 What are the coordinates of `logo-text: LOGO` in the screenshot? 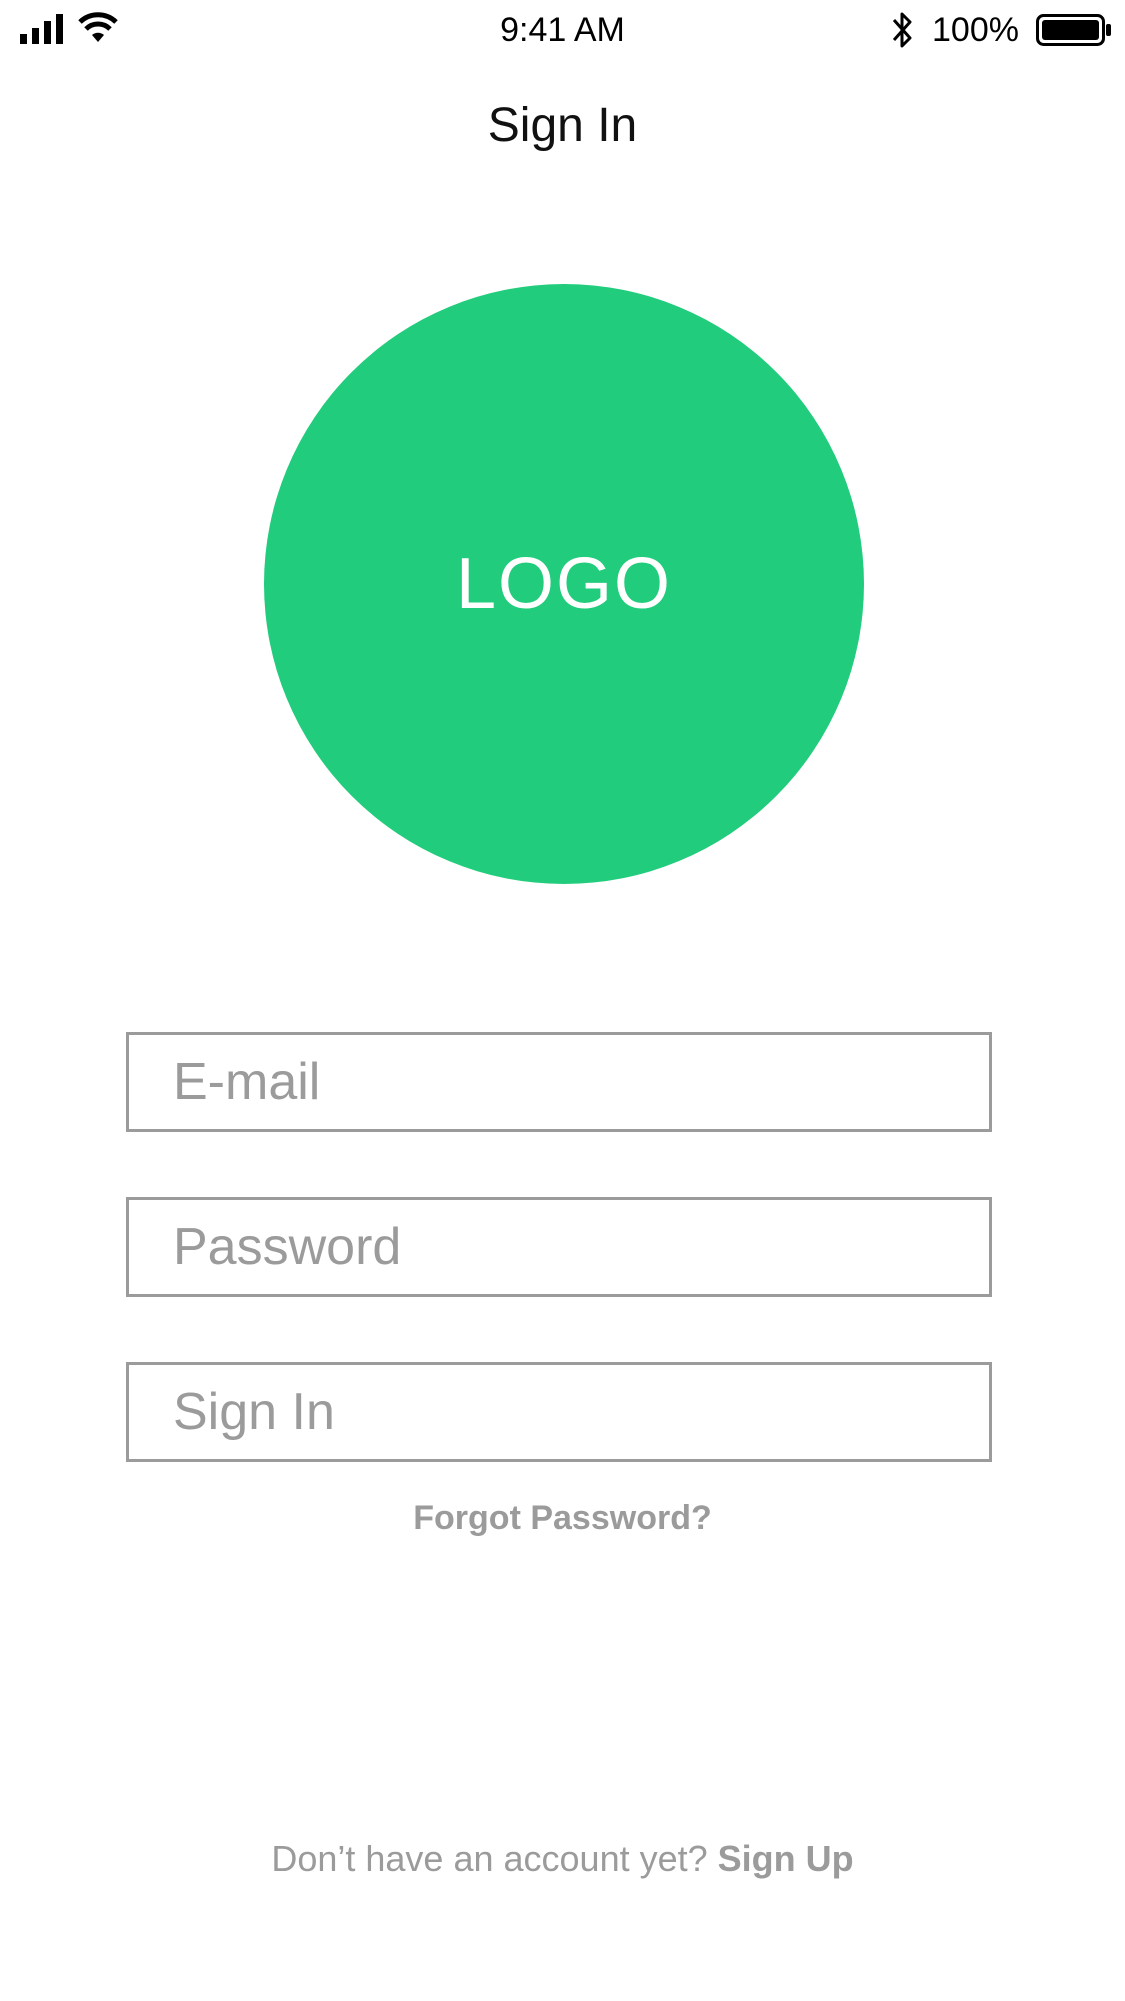 It's located at (564, 584).